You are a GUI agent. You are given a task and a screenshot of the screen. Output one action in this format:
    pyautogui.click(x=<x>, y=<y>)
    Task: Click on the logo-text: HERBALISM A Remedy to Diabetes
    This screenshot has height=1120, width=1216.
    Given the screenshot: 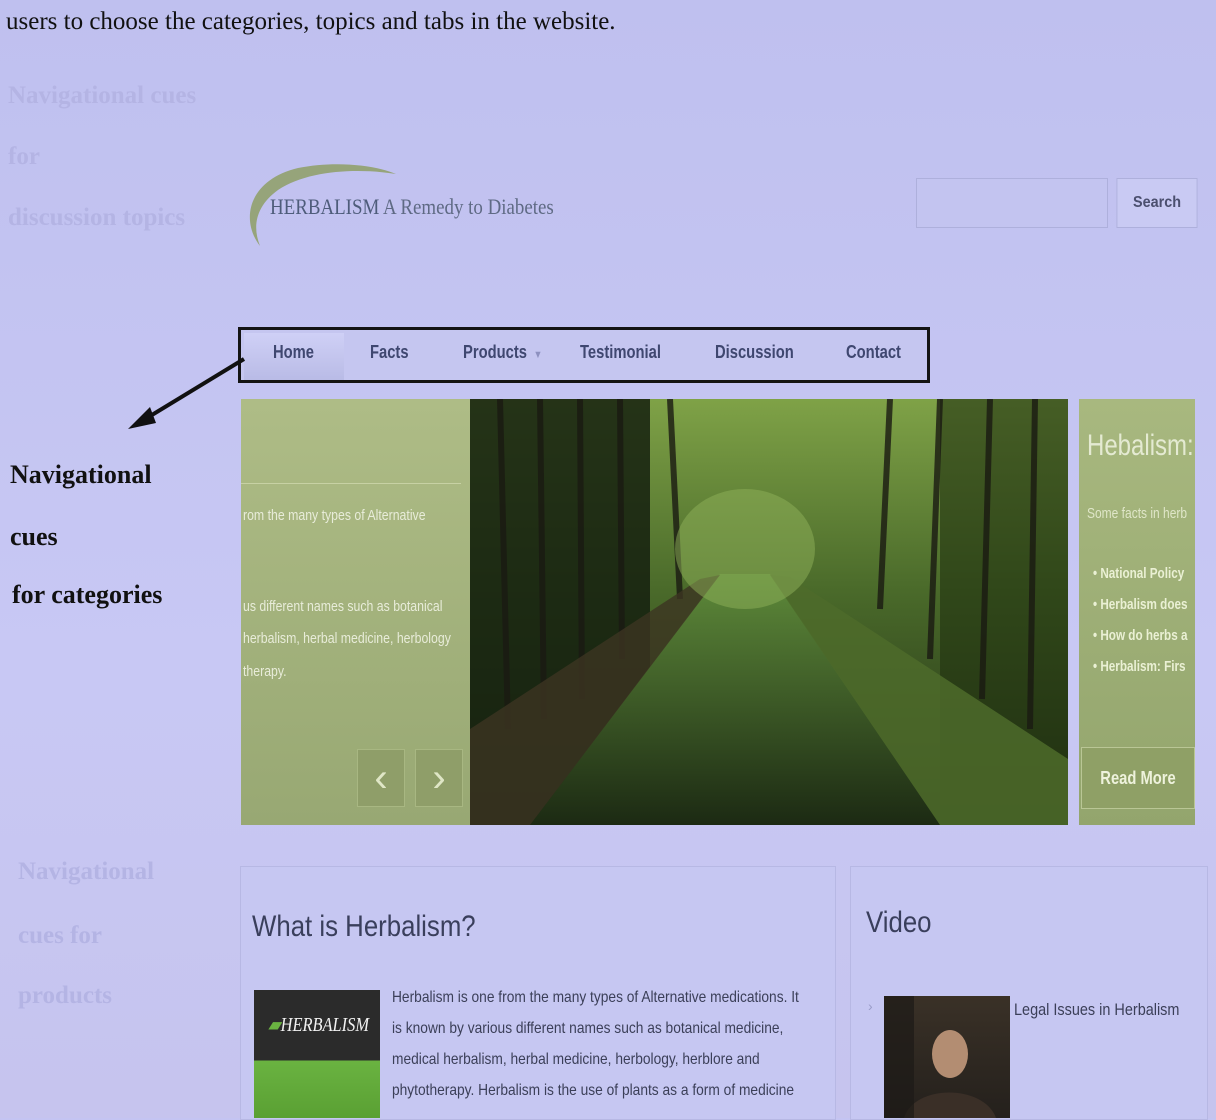 What is the action you would take?
    pyautogui.click(x=412, y=207)
    